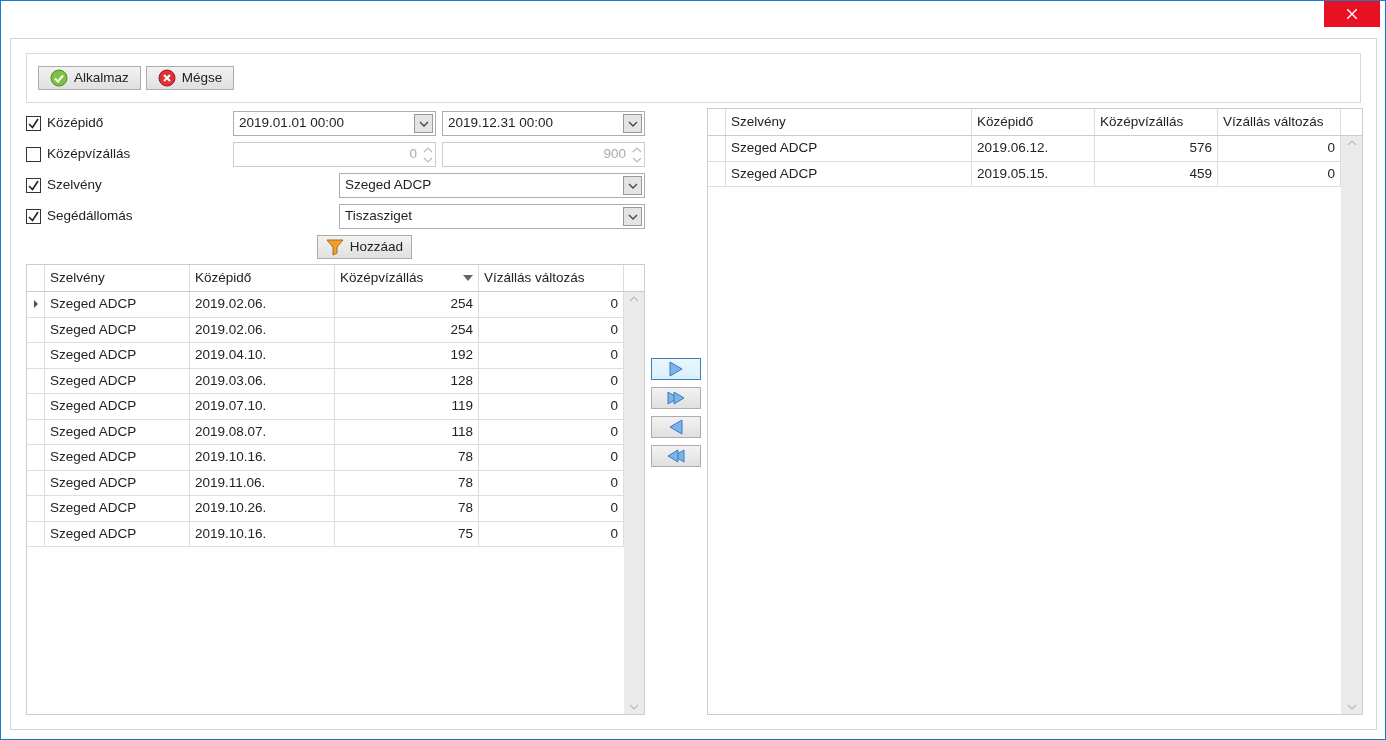 This screenshot has height=740, width=1386. Describe the element at coordinates (90, 216) in the screenshot. I see `checkbox-label: Segédállomás` at that location.